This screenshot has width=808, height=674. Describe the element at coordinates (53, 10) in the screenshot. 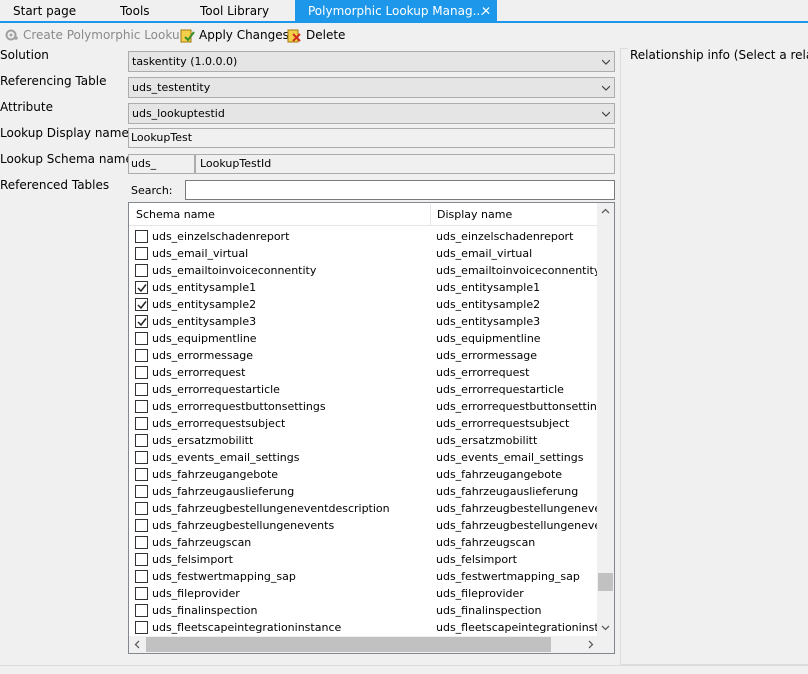

I see `tab-start-page: Start page` at that location.